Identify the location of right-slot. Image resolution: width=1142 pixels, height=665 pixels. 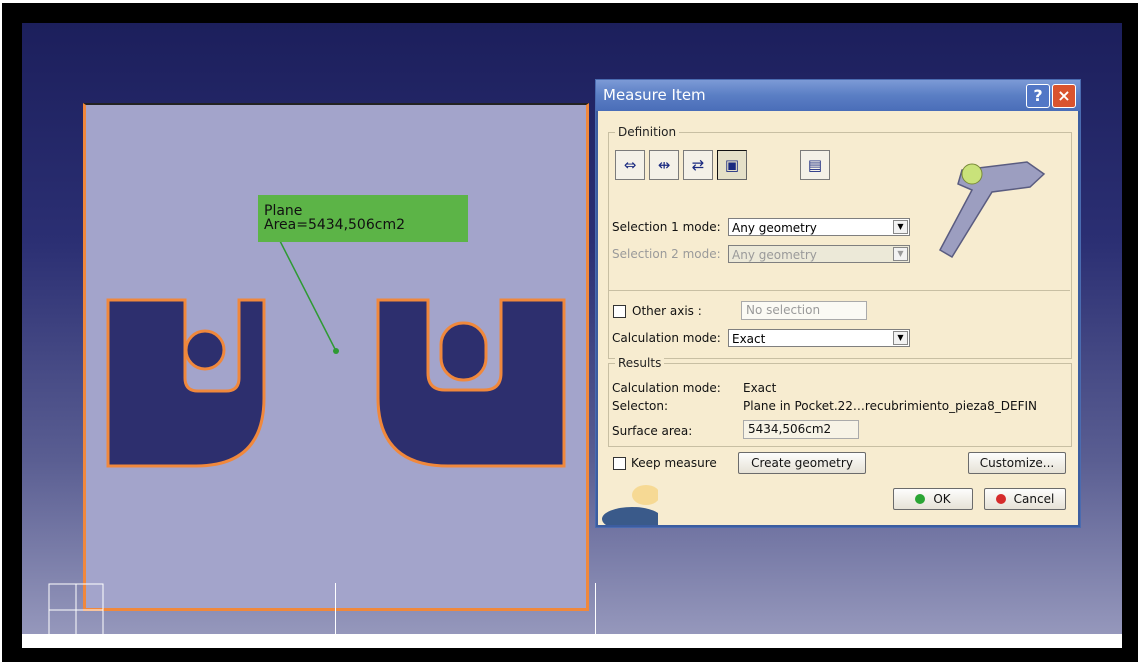
(463, 351).